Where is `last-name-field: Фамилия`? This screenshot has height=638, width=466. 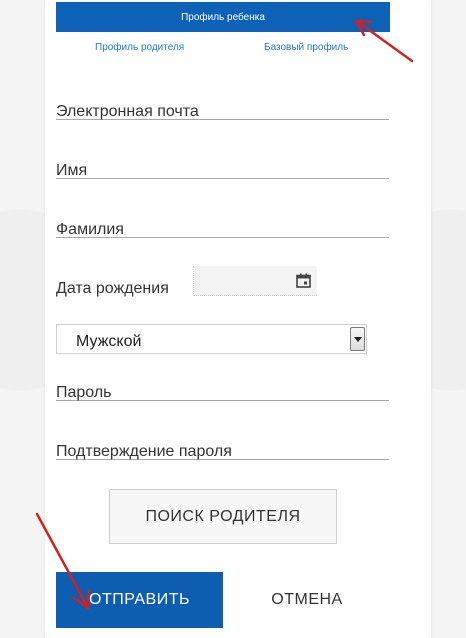 last-name-field: Фамилия is located at coordinates (222, 227).